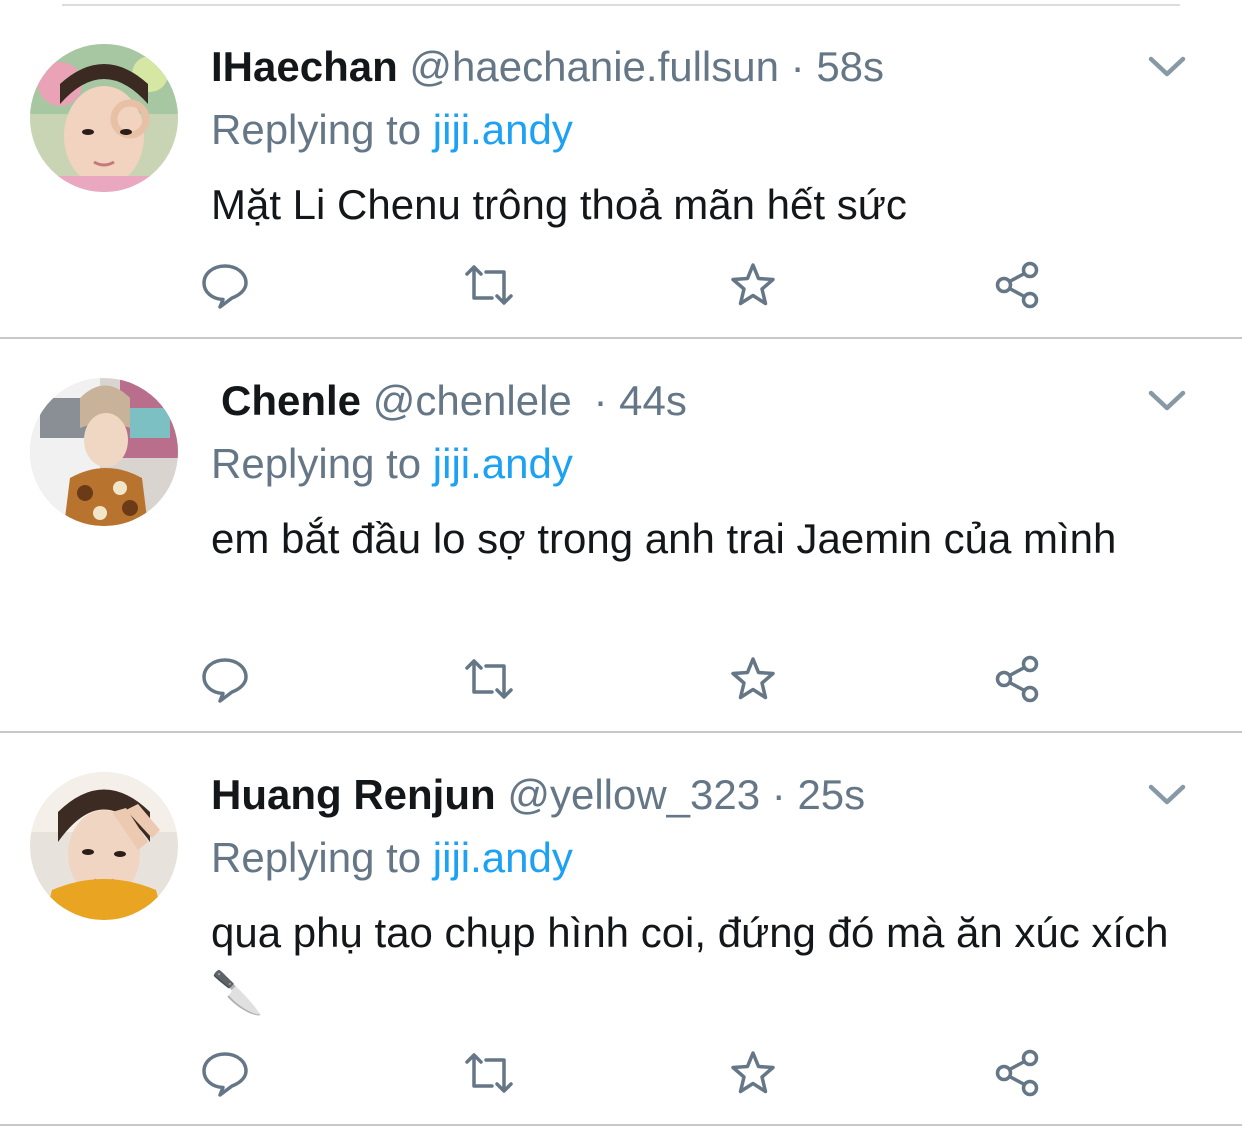  I want to click on timestamp: 44s, so click(653, 400).